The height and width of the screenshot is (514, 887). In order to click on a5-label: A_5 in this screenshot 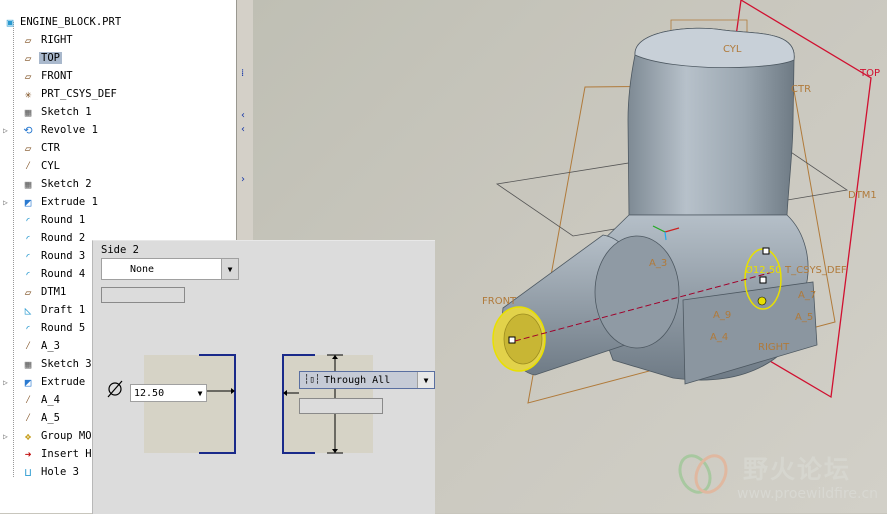, I will do `click(804, 317)`.